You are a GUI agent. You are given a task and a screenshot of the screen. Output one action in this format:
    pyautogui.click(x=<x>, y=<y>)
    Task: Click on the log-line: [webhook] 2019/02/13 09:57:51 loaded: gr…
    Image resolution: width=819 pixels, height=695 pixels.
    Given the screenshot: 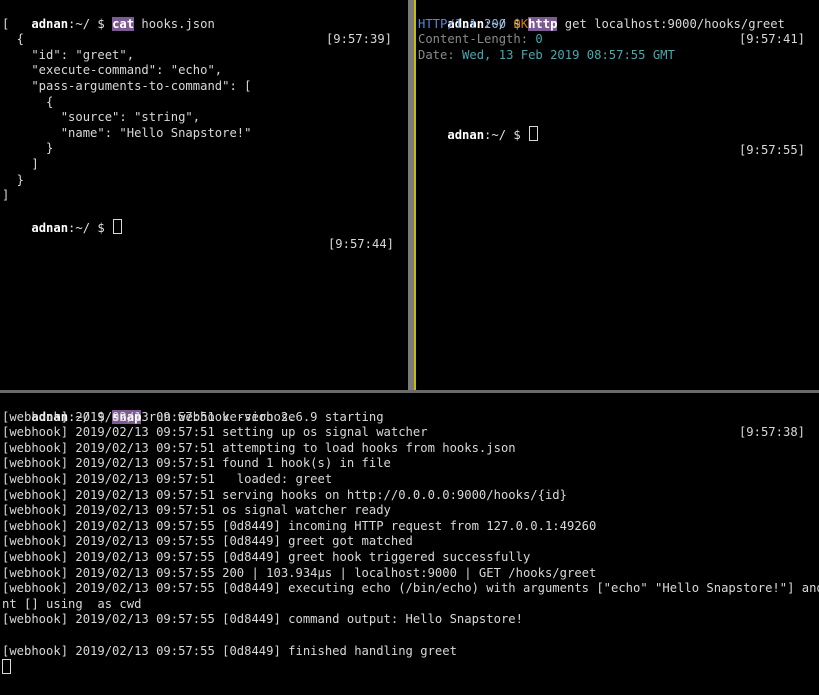 What is the action you would take?
    pyautogui.click(x=167, y=479)
    